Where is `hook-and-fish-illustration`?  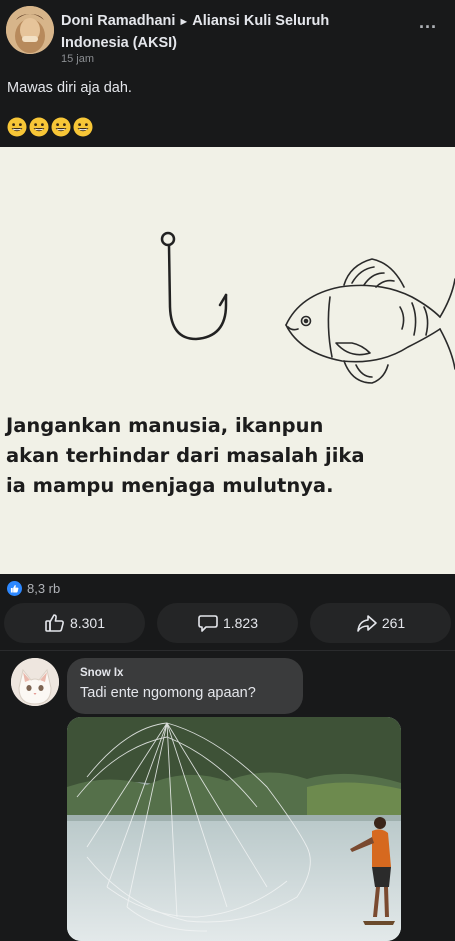
hook-and-fish-illustration is located at coordinates (307, 307).